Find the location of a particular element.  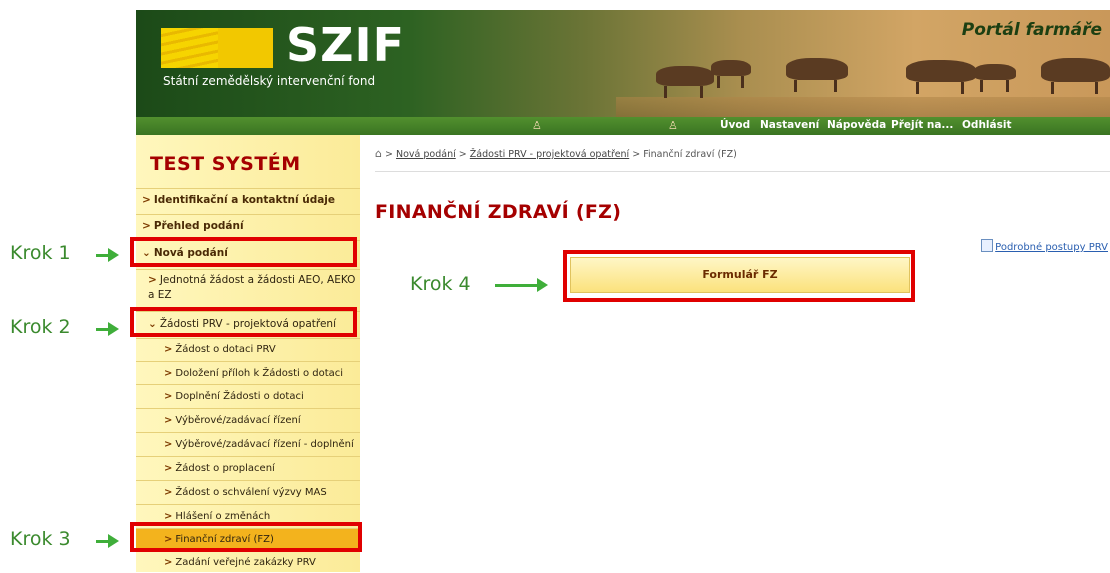

nav-odhlasit: Odhlásit is located at coordinates (986, 125).